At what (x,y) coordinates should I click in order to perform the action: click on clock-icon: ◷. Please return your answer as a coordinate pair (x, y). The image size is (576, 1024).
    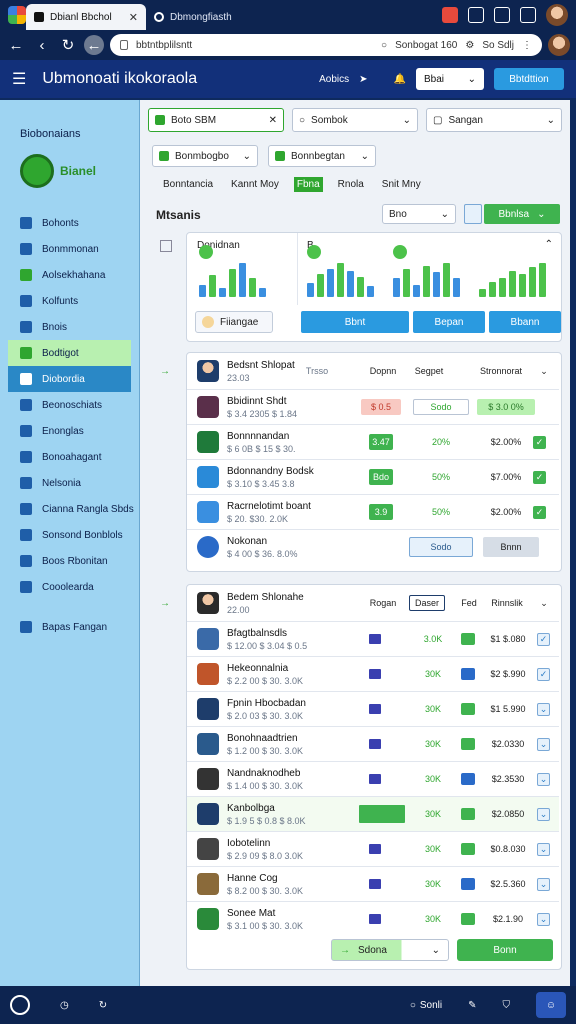
    Looking at the image, I should click on (64, 1005).